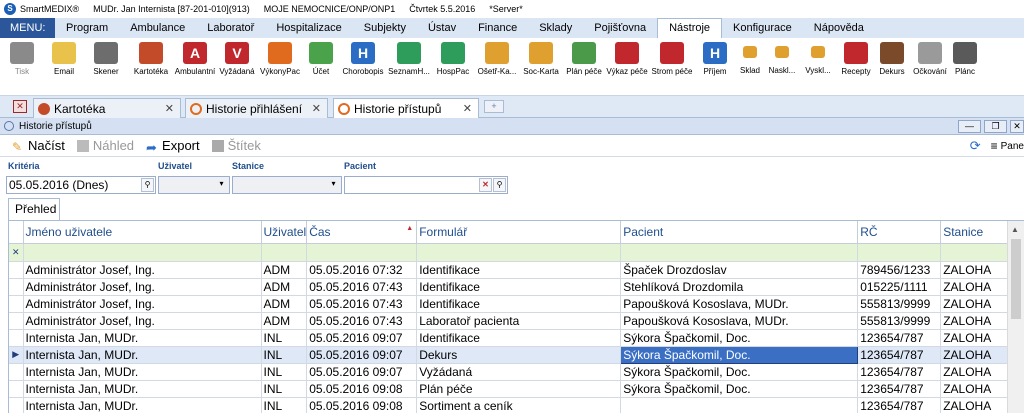 The image size is (1024, 413). I want to click on menu-nastroje: Nástroje, so click(690, 28).